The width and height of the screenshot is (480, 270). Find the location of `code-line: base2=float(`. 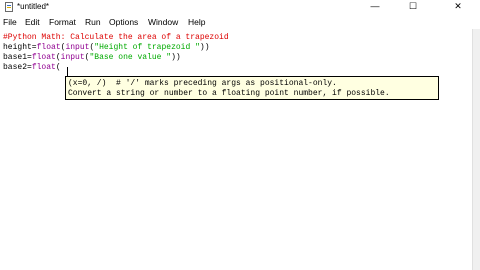

code-line: base2=float( is located at coordinates (32, 68).